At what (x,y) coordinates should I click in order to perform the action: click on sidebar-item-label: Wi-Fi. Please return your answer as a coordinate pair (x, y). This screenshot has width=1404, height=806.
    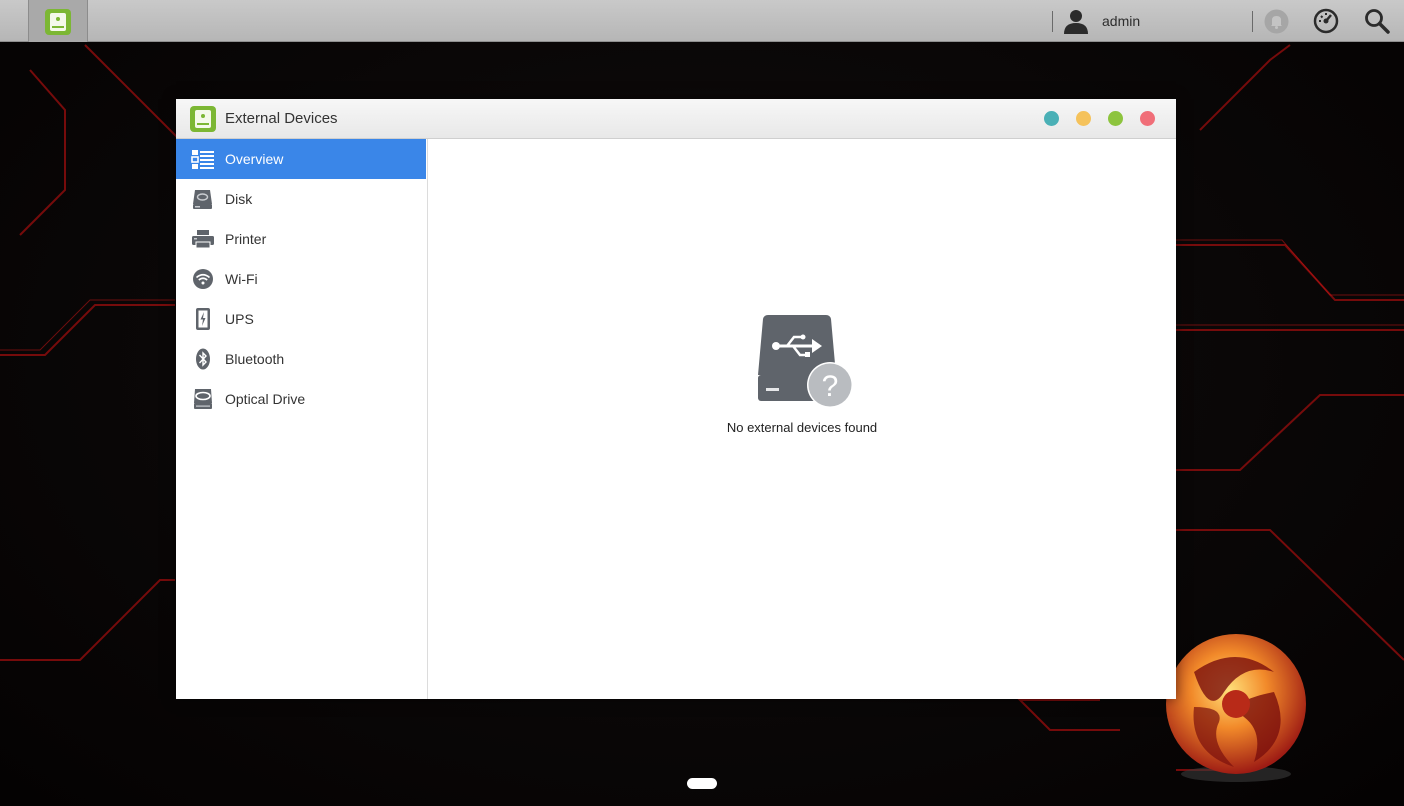
    Looking at the image, I should click on (241, 279).